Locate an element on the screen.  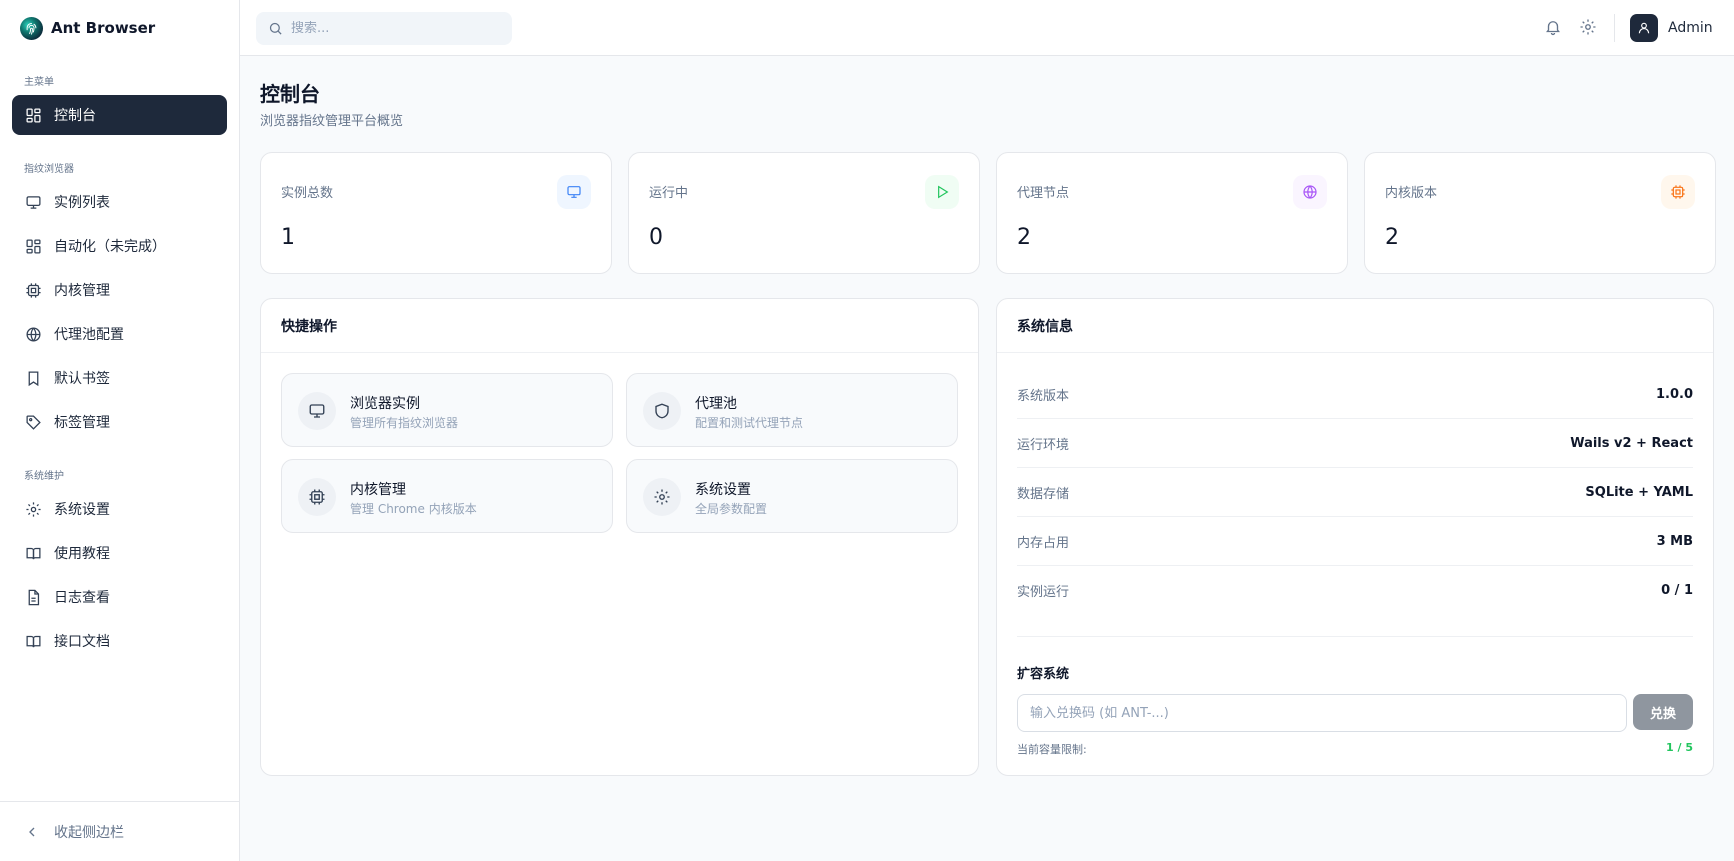
stat-label: 实例总数 is located at coordinates (307, 193).